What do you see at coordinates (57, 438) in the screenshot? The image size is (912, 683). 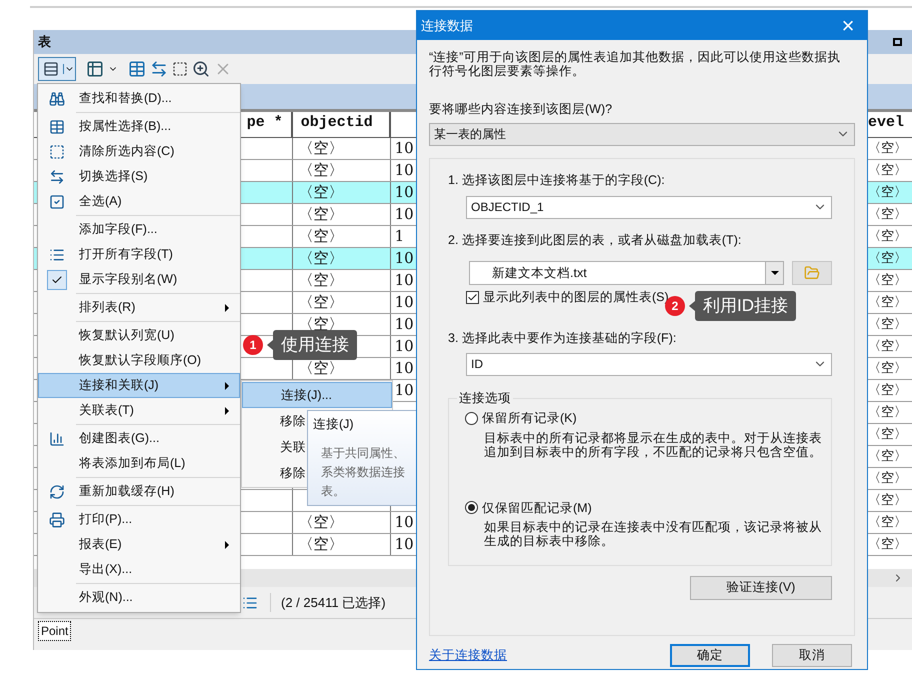 I see `bar-chart-icon` at bounding box center [57, 438].